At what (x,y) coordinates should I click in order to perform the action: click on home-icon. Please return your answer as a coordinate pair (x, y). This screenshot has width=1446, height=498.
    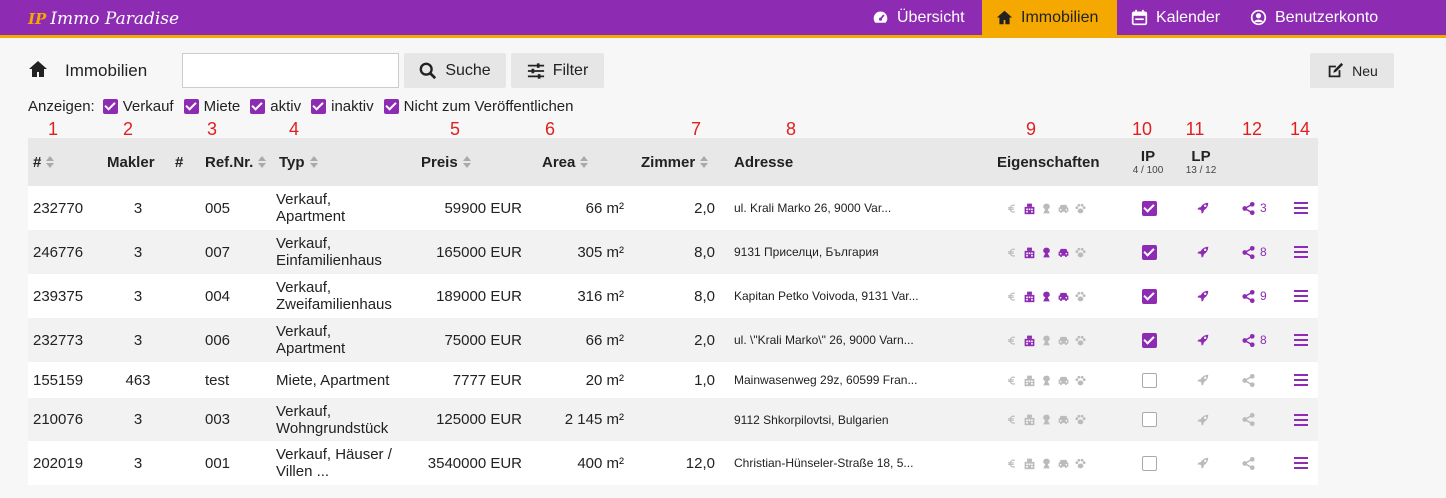
    Looking at the image, I should click on (1004, 17).